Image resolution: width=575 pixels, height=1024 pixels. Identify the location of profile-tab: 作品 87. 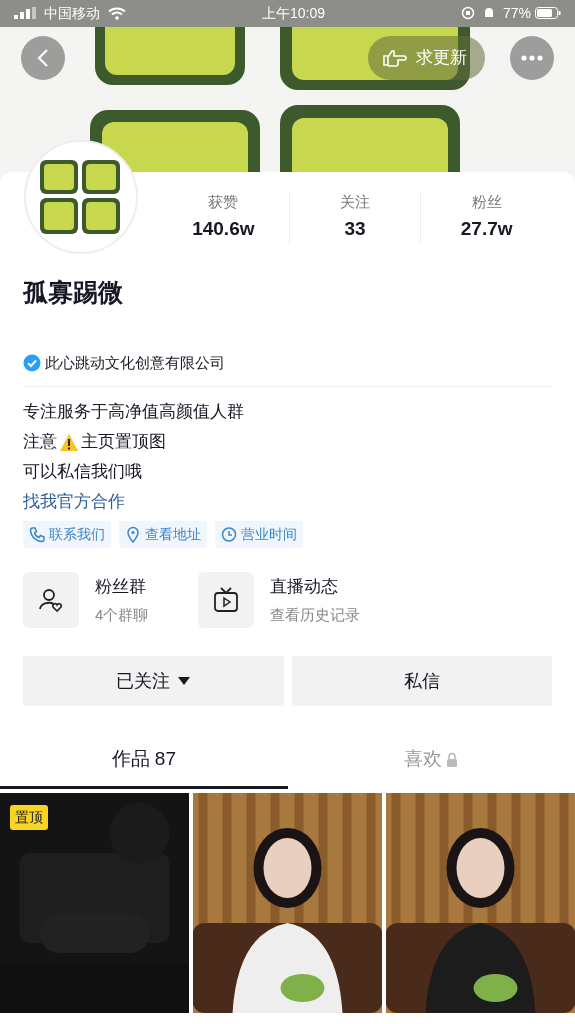
(144, 766).